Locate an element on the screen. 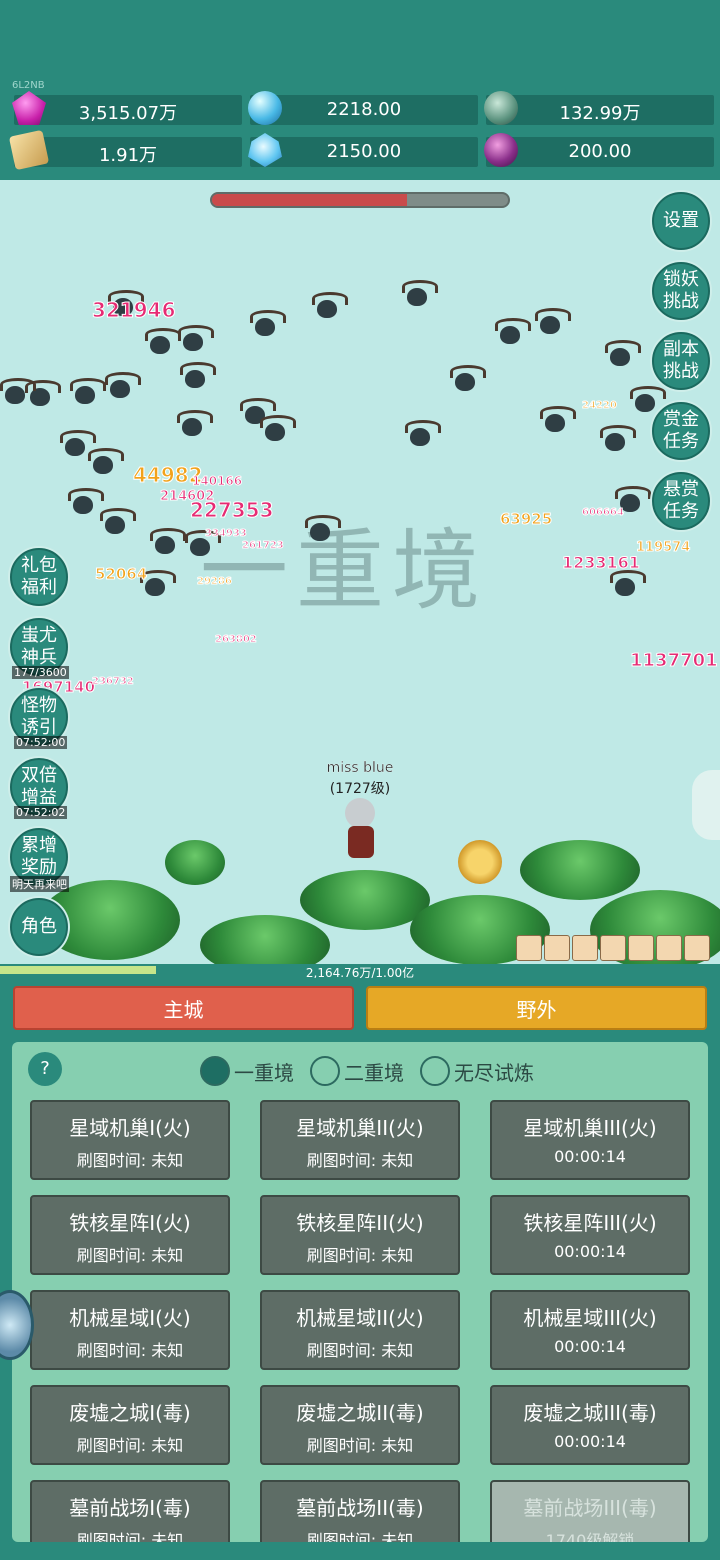  map-card-name: 废墟之城III(毒) is located at coordinates (590, 1413).